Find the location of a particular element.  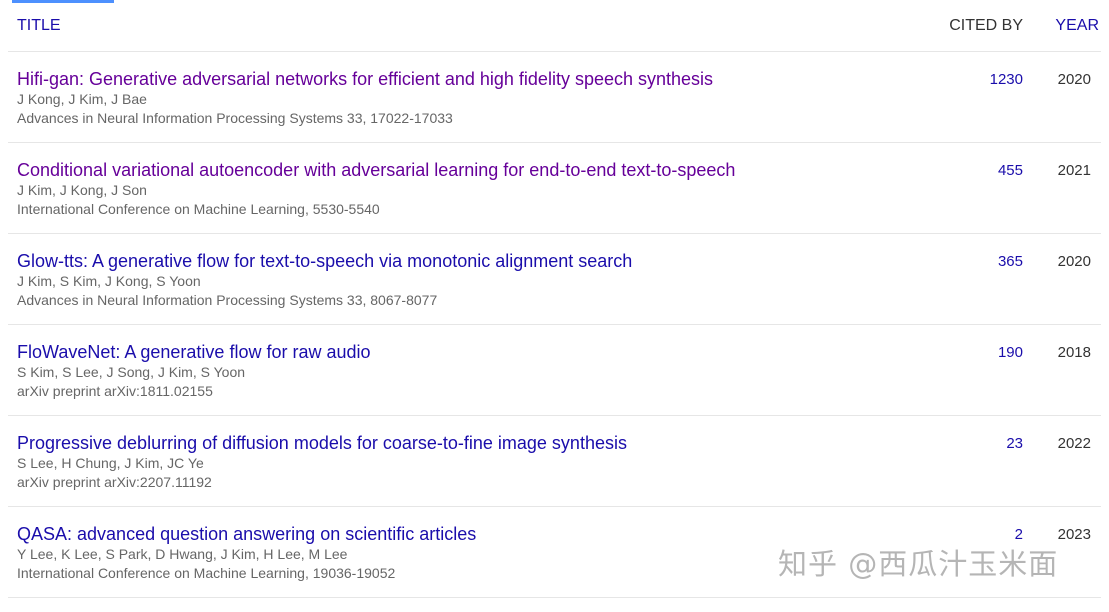

cited-by-count-link: 23 is located at coordinates (1014, 444).